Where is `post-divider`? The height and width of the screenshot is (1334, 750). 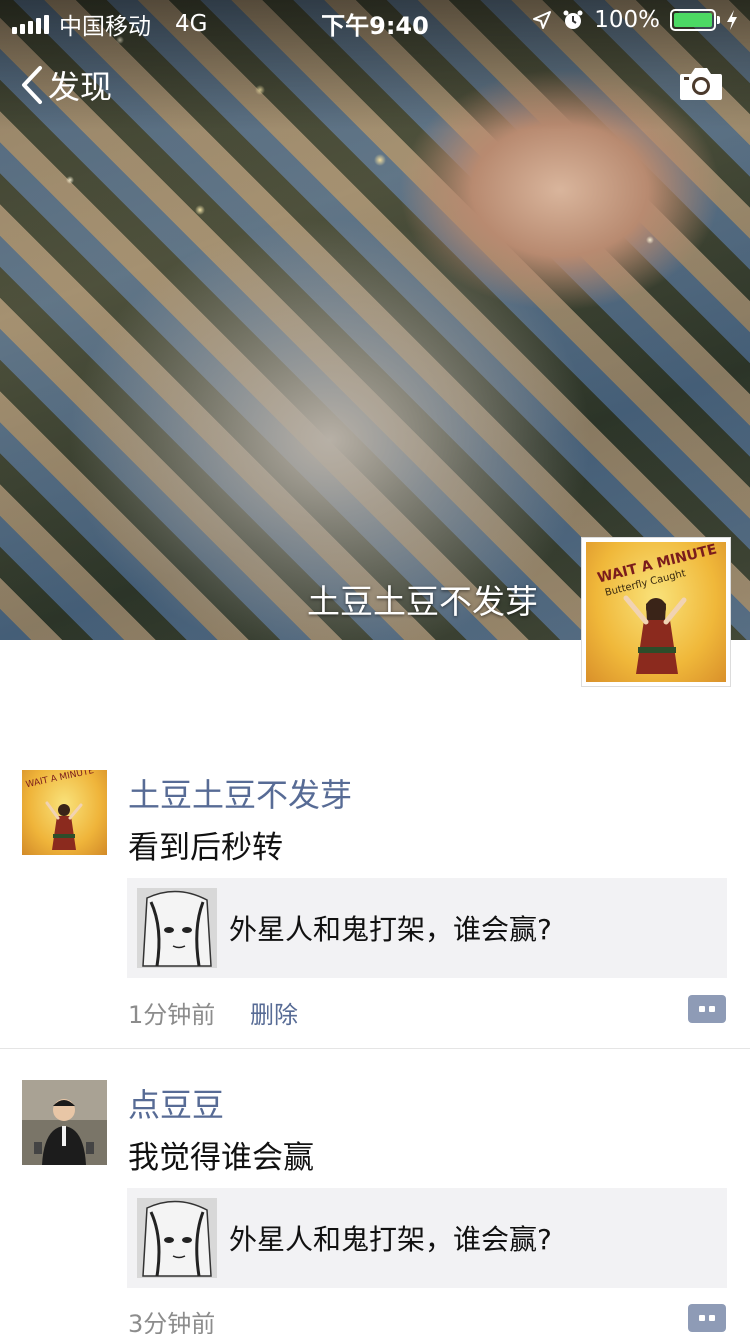
post-divider is located at coordinates (375, 1048).